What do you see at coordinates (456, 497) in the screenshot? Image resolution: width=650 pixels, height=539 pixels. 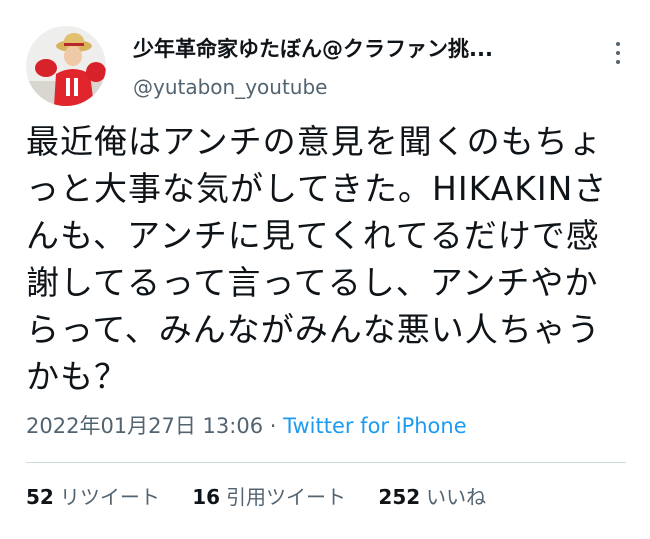 I see `likes-label: いいね` at bounding box center [456, 497].